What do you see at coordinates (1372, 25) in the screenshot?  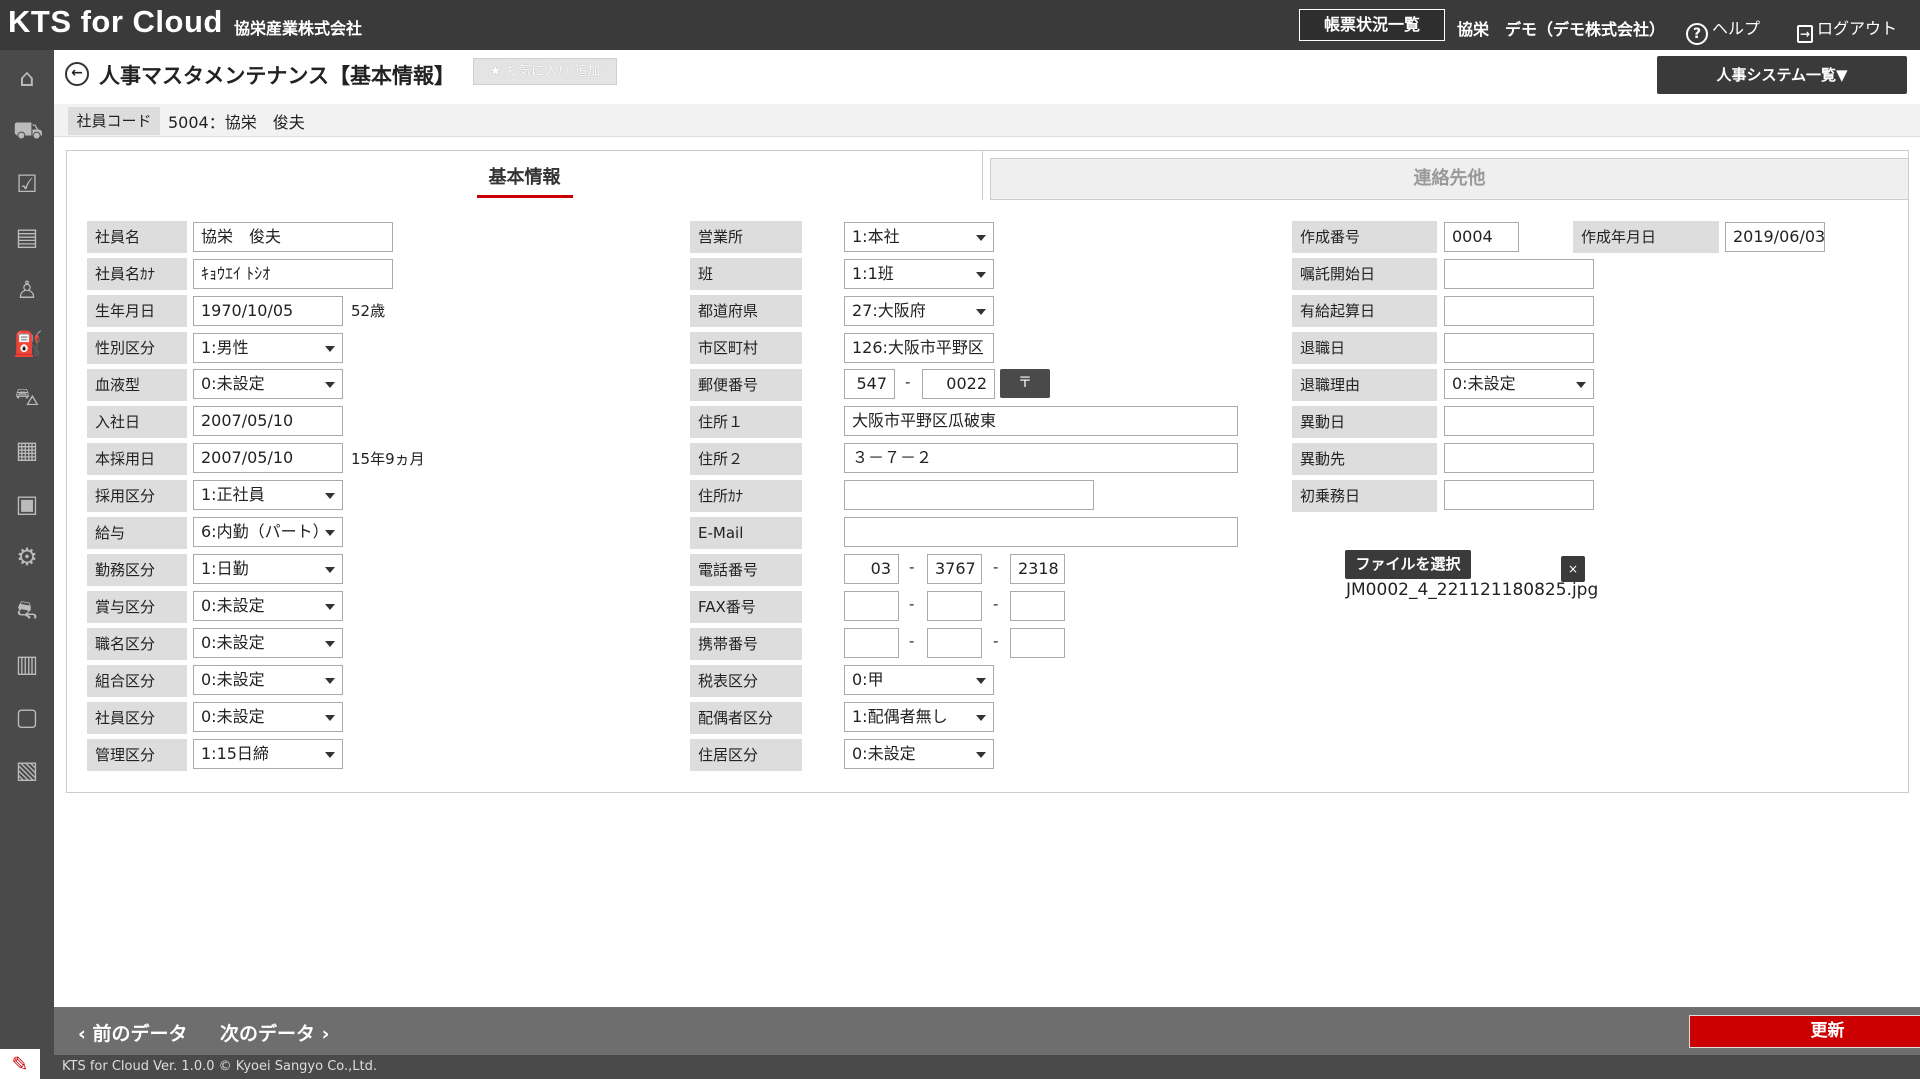 I see `report-status-button: 帳票状況一覧` at bounding box center [1372, 25].